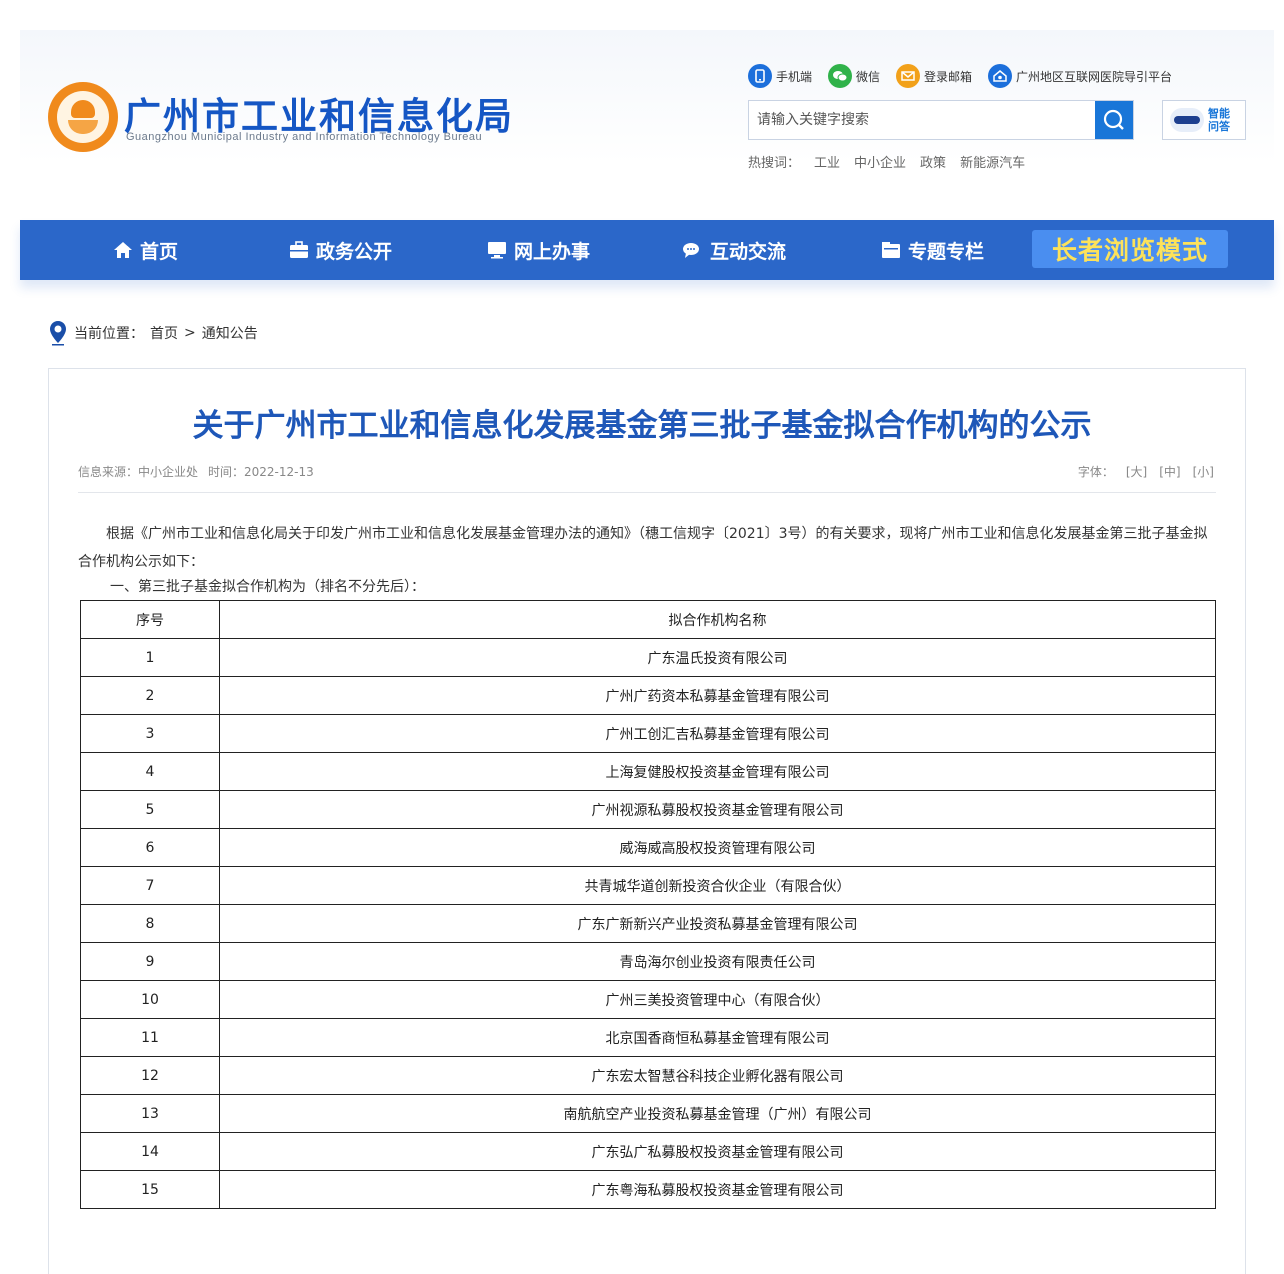 This screenshot has height=1274, width=1284. What do you see at coordinates (774, 163) in the screenshot?
I see `hot-words-label: 热搜词：` at bounding box center [774, 163].